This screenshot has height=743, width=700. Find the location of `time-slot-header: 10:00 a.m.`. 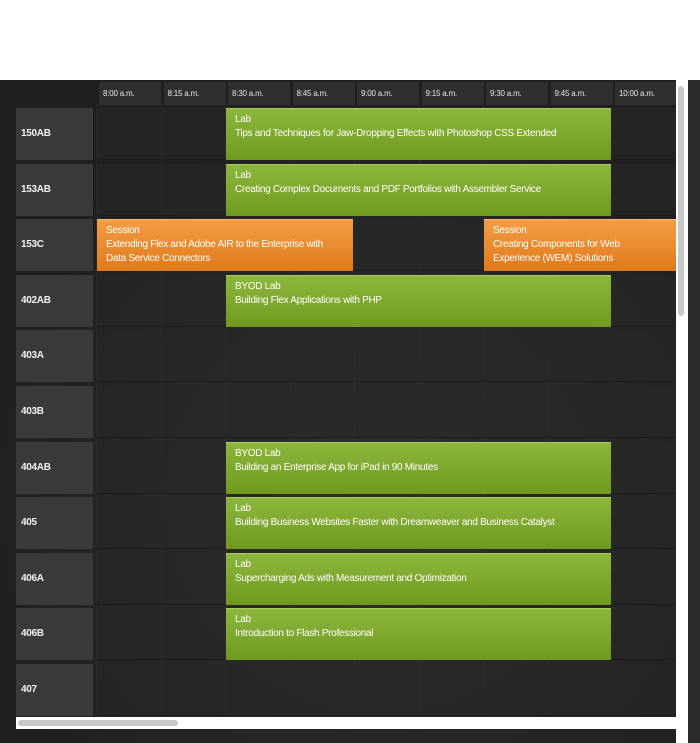

time-slot-header: 10:00 a.m. is located at coordinates (646, 93).